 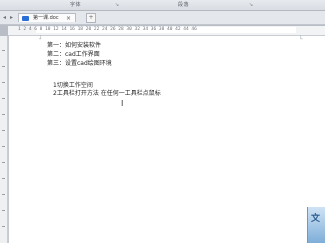 What do you see at coordinates (162, 5) in the screenshot?
I see `ribbon-bar: 字体 ↘ 段落 ↘` at bounding box center [162, 5].